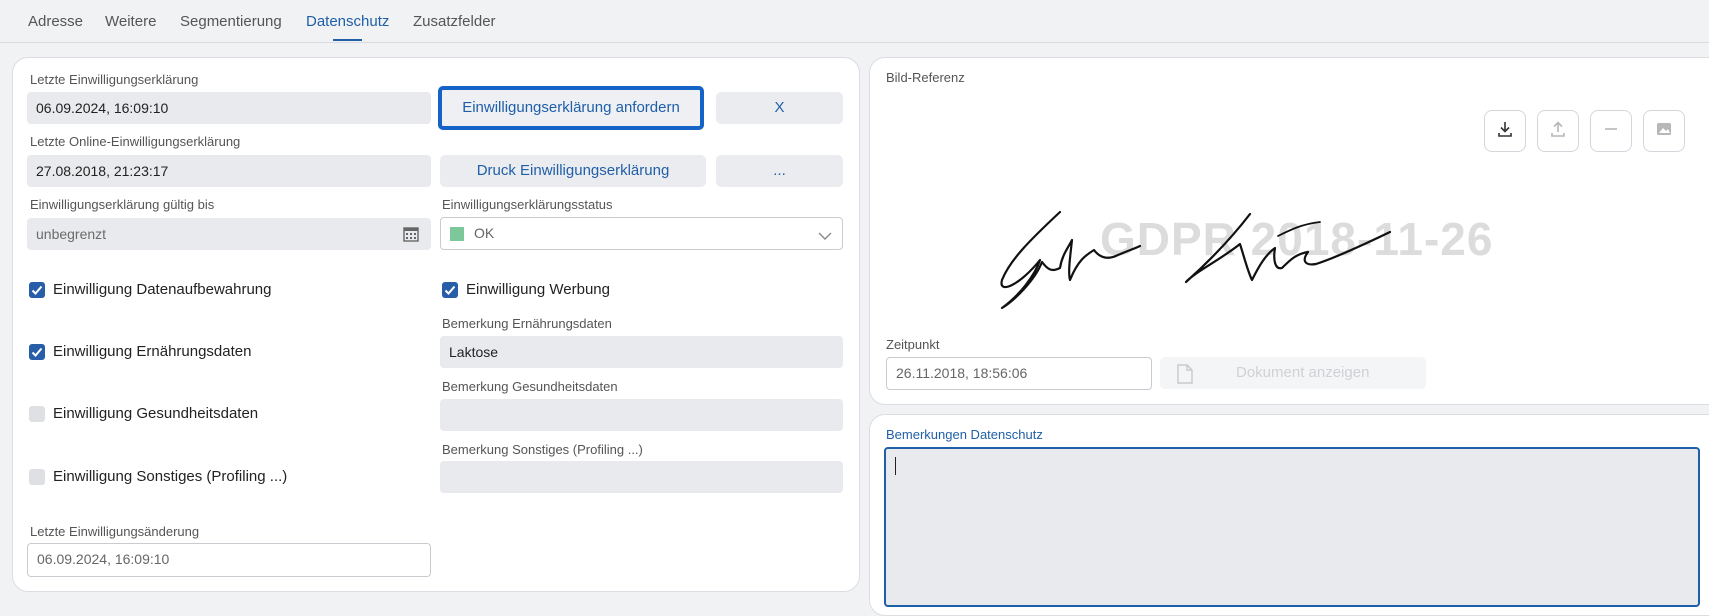  Describe the element at coordinates (135, 141) in the screenshot. I see `last-online-consent-label: Letzte Online-Einwilligungserklärung` at that location.